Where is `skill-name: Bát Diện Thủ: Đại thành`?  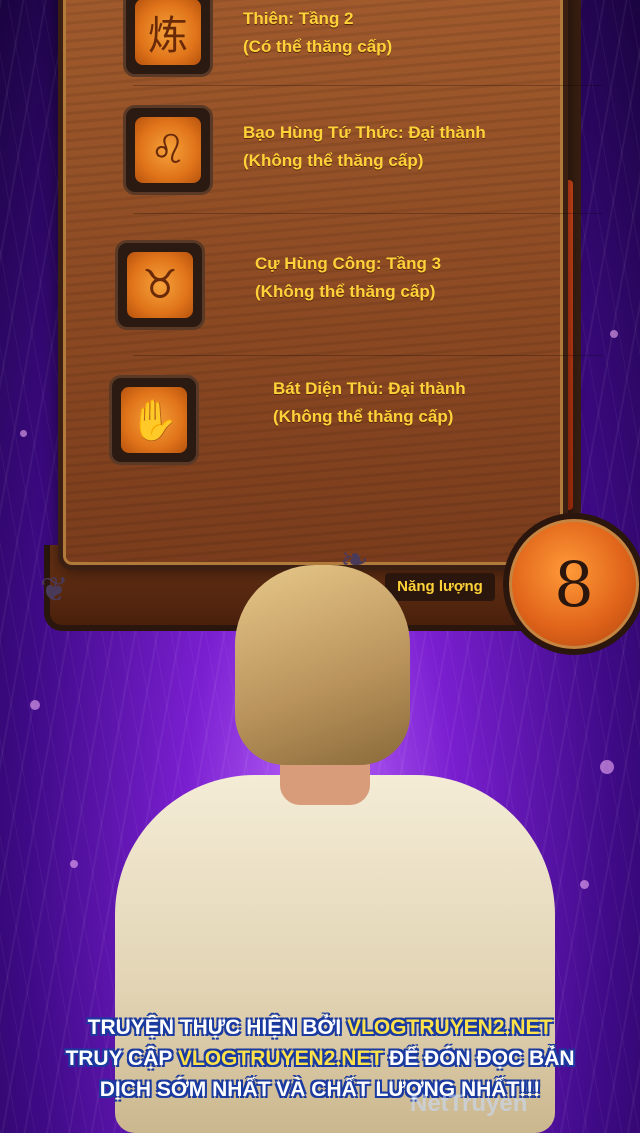 skill-name: Bát Diện Thủ: Đại thành is located at coordinates (369, 388).